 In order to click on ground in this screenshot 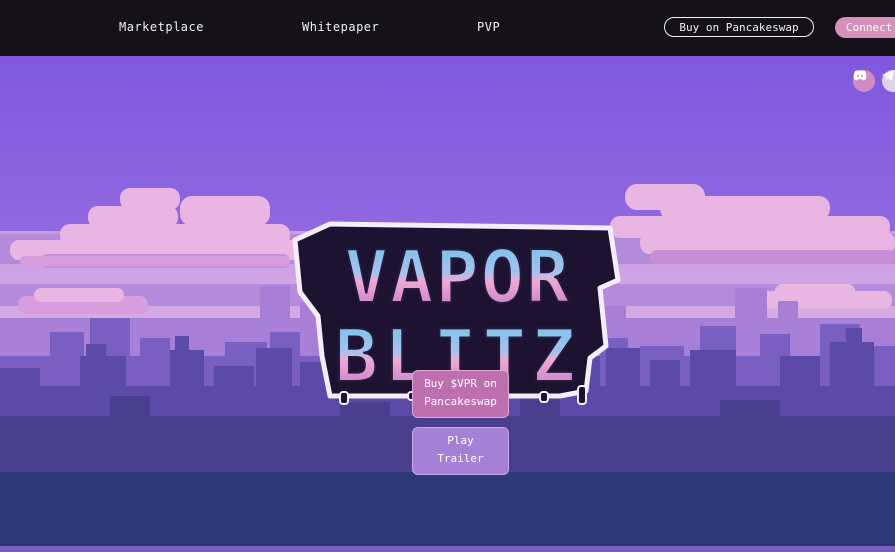, I will do `click(447, 512)`.